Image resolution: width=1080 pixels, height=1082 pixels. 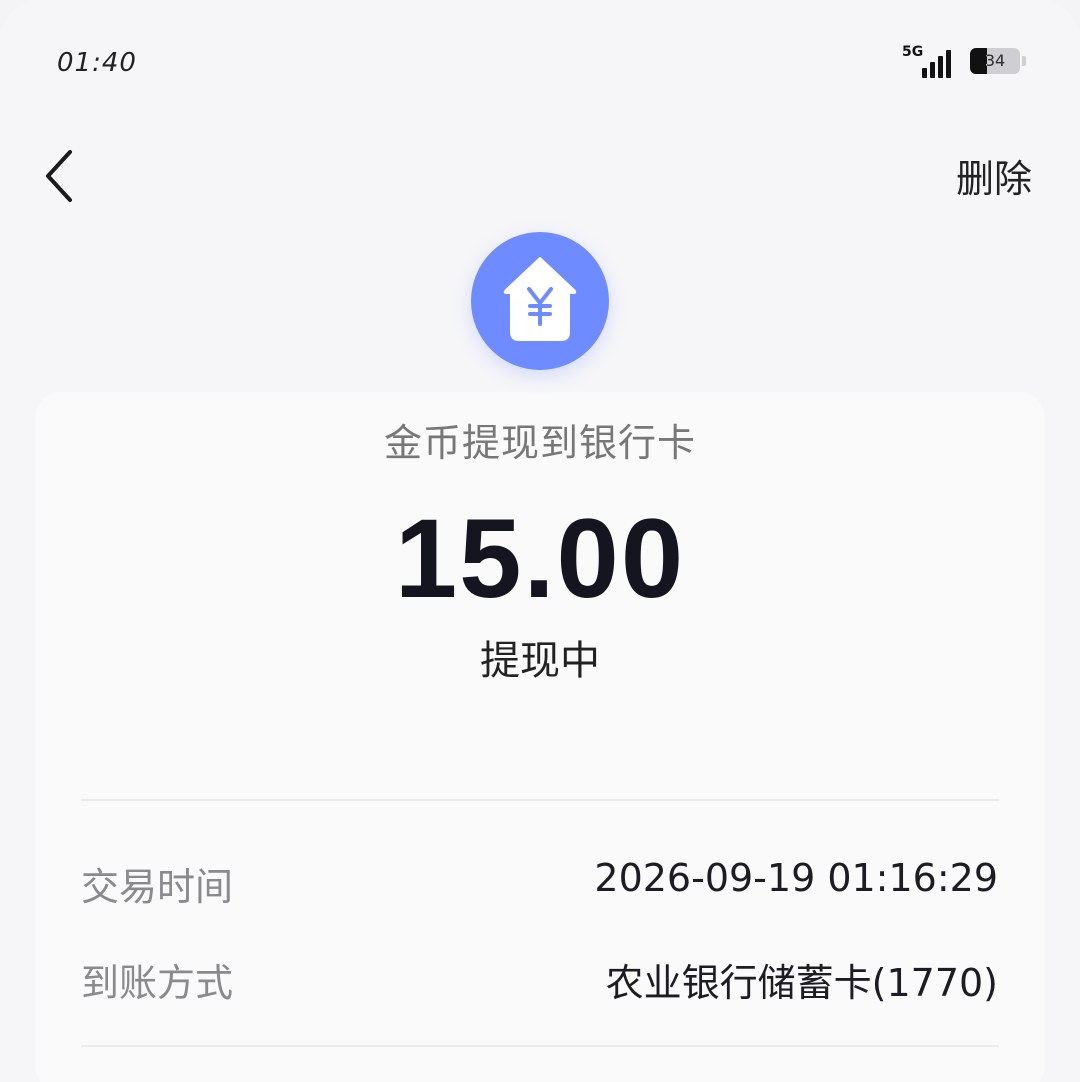 I want to click on detail-label-time: 交易时间, so click(x=157, y=887).